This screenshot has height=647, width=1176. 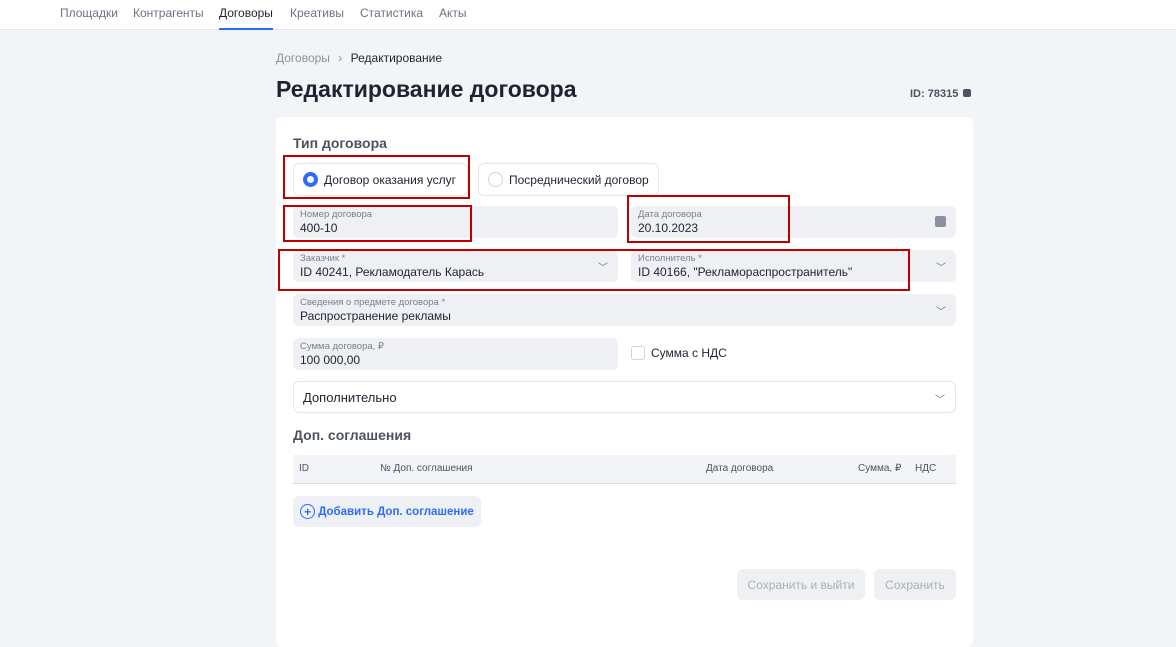 I want to click on vat-checkbox: Сумма с НДС, so click(x=679, y=353).